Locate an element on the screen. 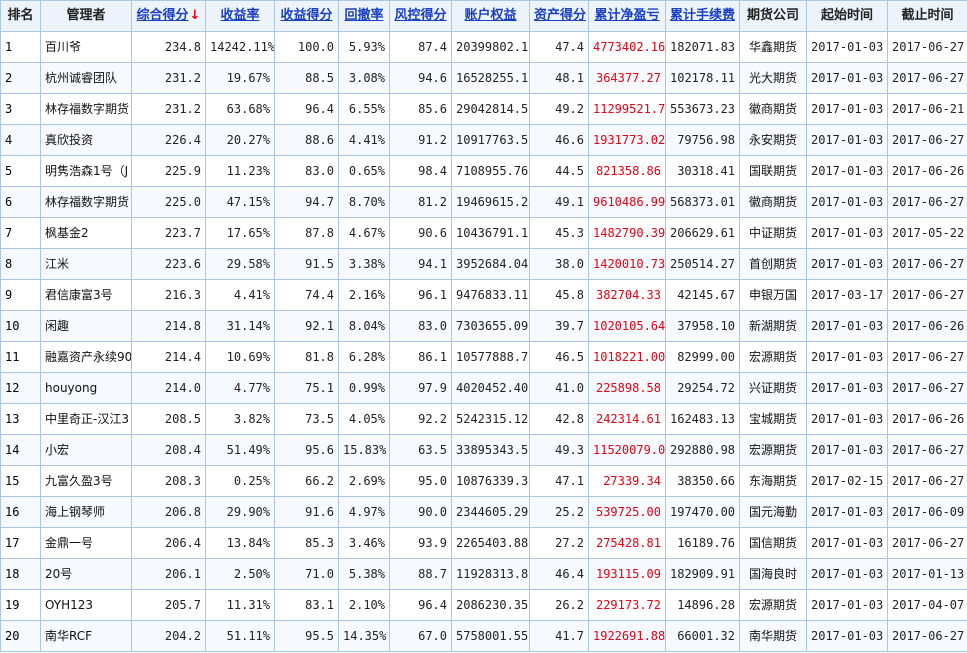  cell-manager-link: 九富久盈3号 is located at coordinates (86, 481).